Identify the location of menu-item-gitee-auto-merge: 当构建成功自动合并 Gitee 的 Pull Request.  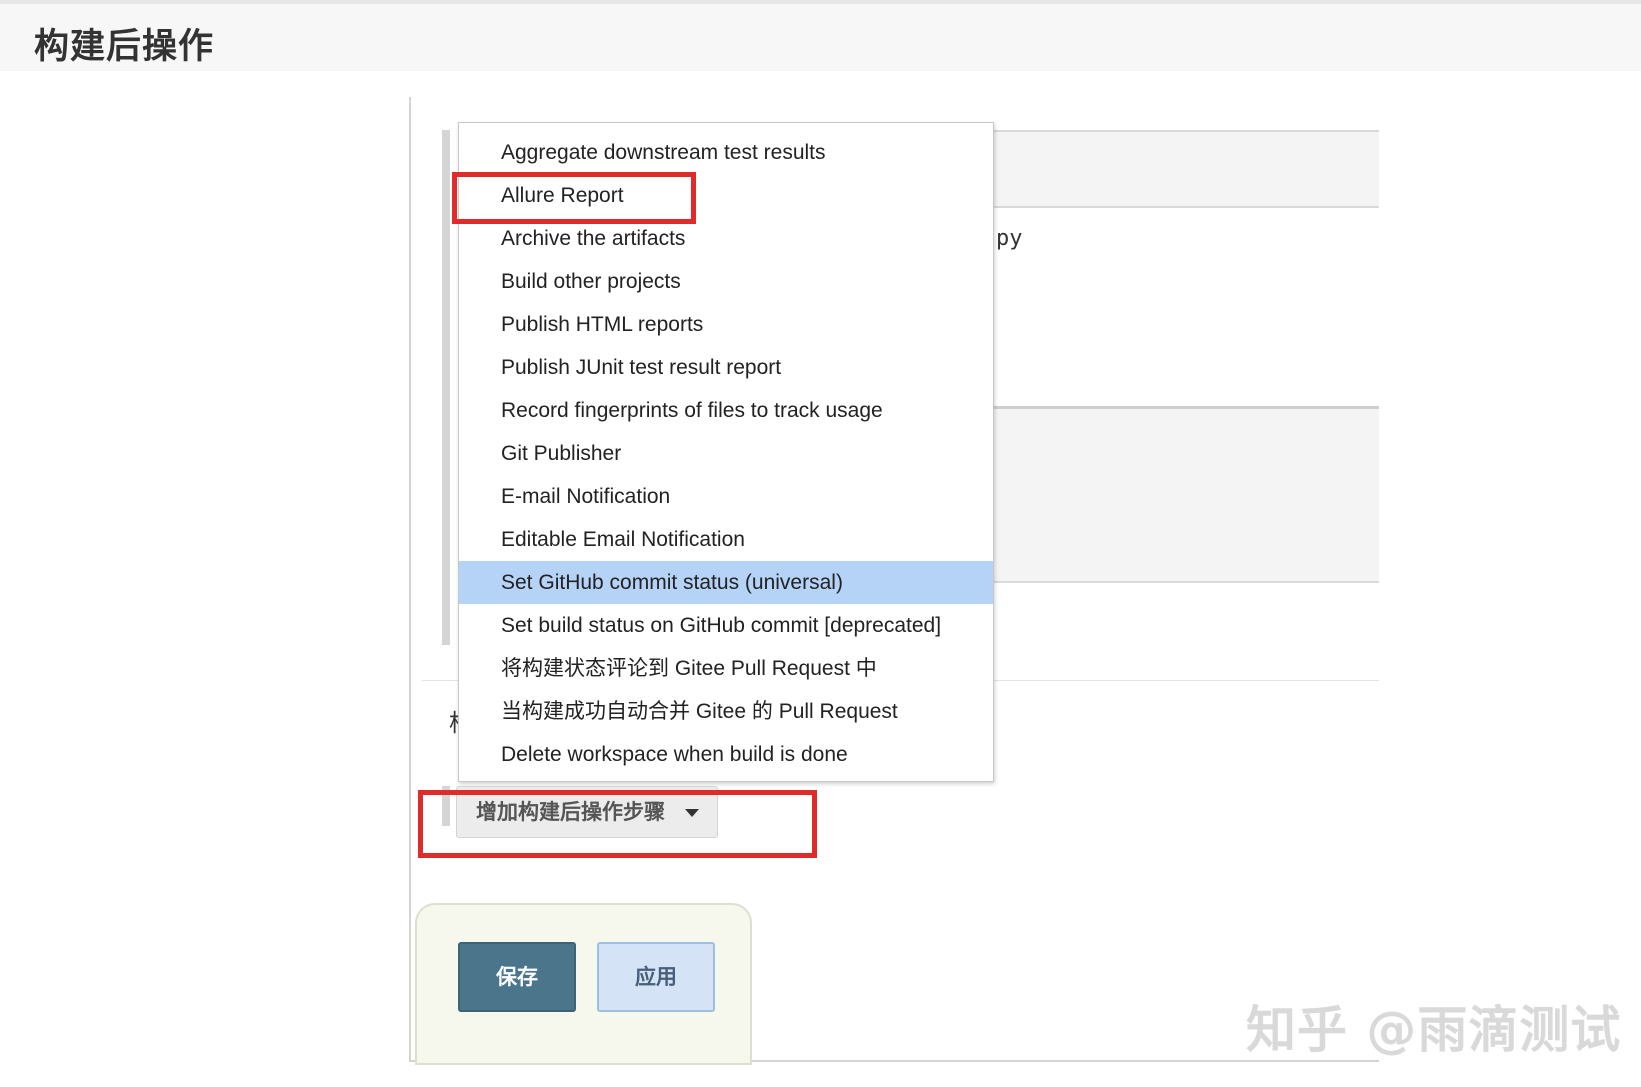
(726, 711).